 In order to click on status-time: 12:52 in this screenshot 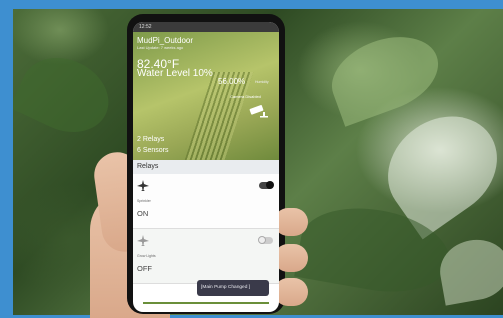, I will do `click(145, 27)`.